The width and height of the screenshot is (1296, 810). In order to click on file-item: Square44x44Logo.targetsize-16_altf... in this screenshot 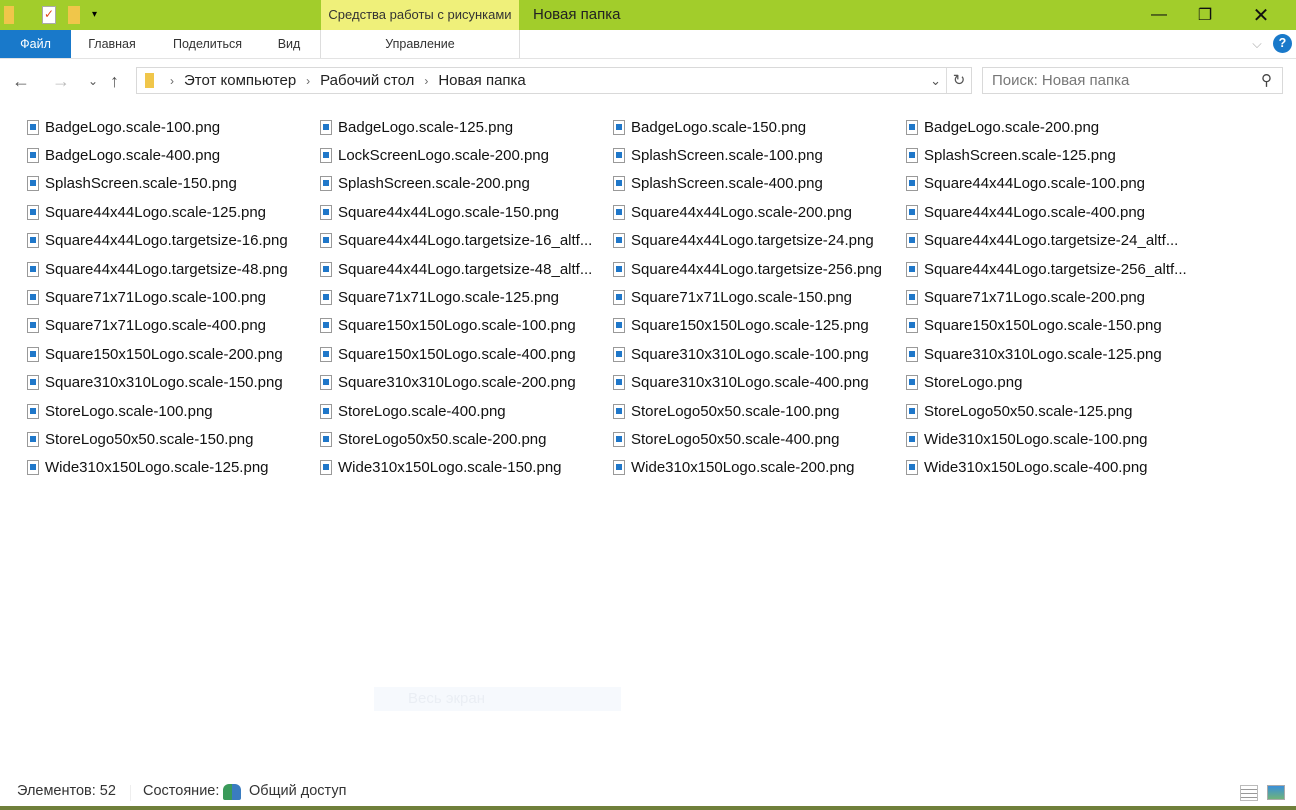, I will do `click(466, 241)`.